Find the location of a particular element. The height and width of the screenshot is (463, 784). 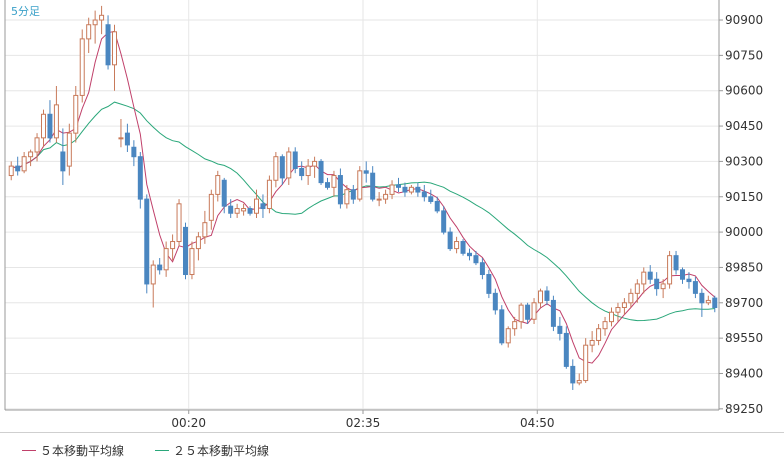

x-tick-label: 04:50 is located at coordinates (537, 423).